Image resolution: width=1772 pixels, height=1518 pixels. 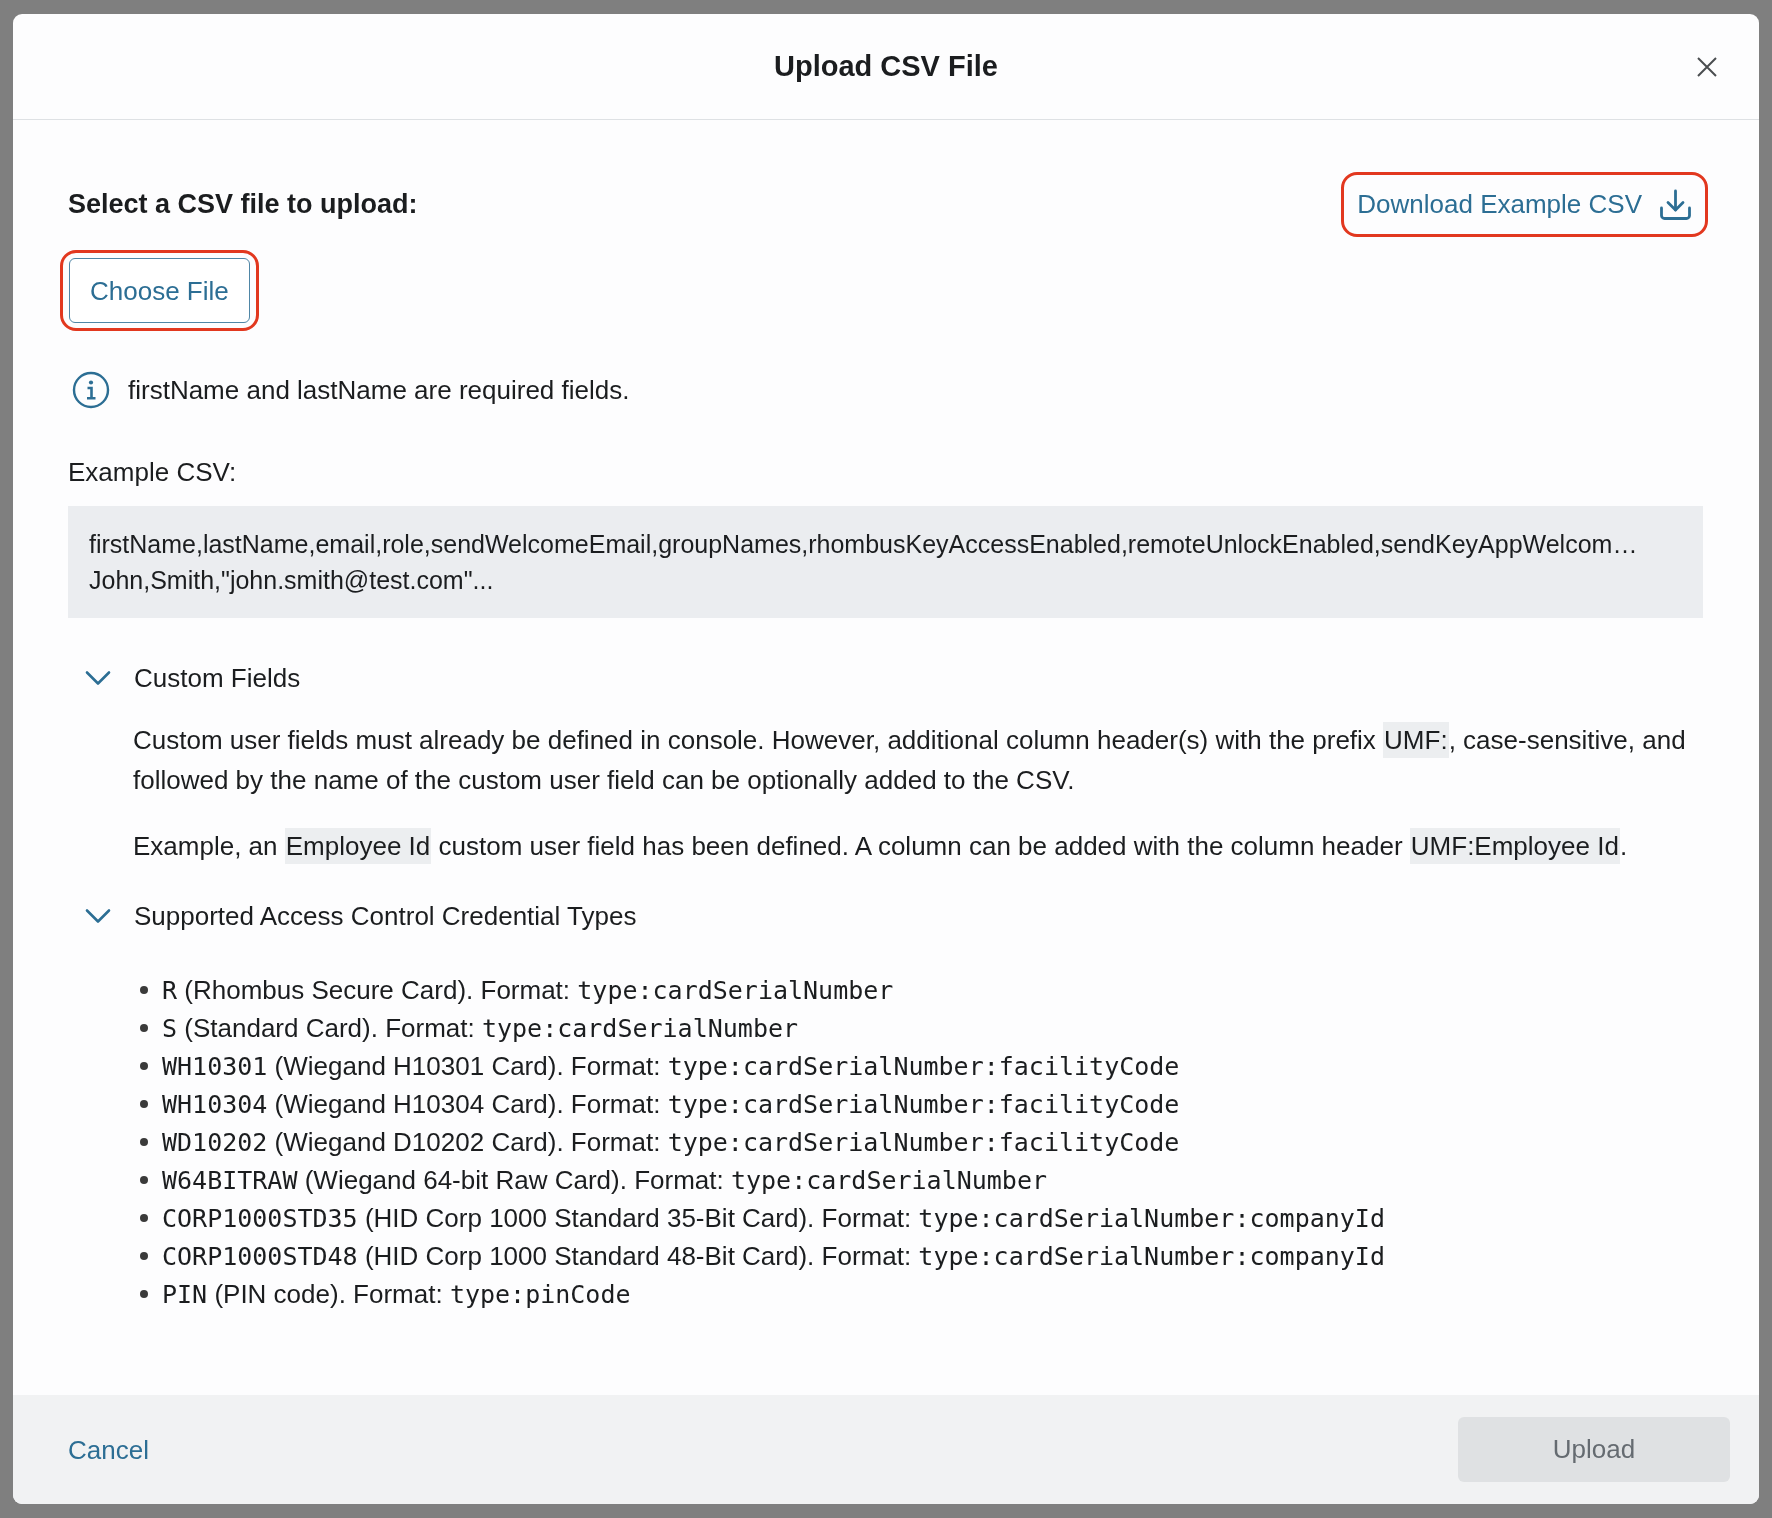 I want to click on list-item-text: R (Rhombus Secure Card). Format: type:cardSerialNumber, so click(x=528, y=990).